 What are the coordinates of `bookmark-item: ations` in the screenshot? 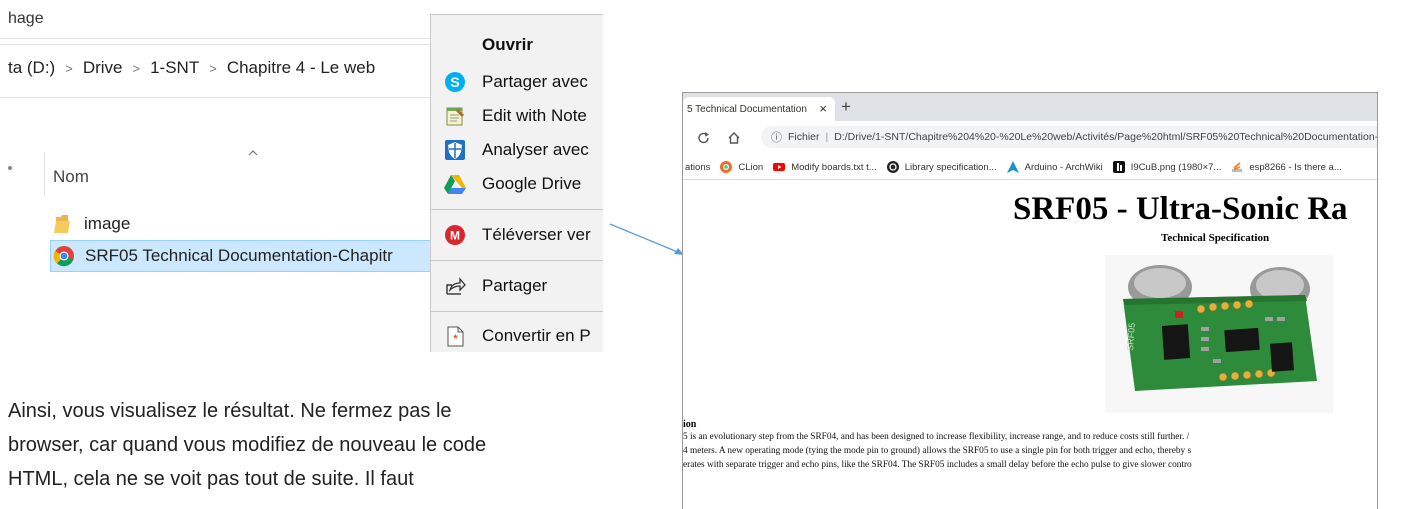 It's located at (697, 167).